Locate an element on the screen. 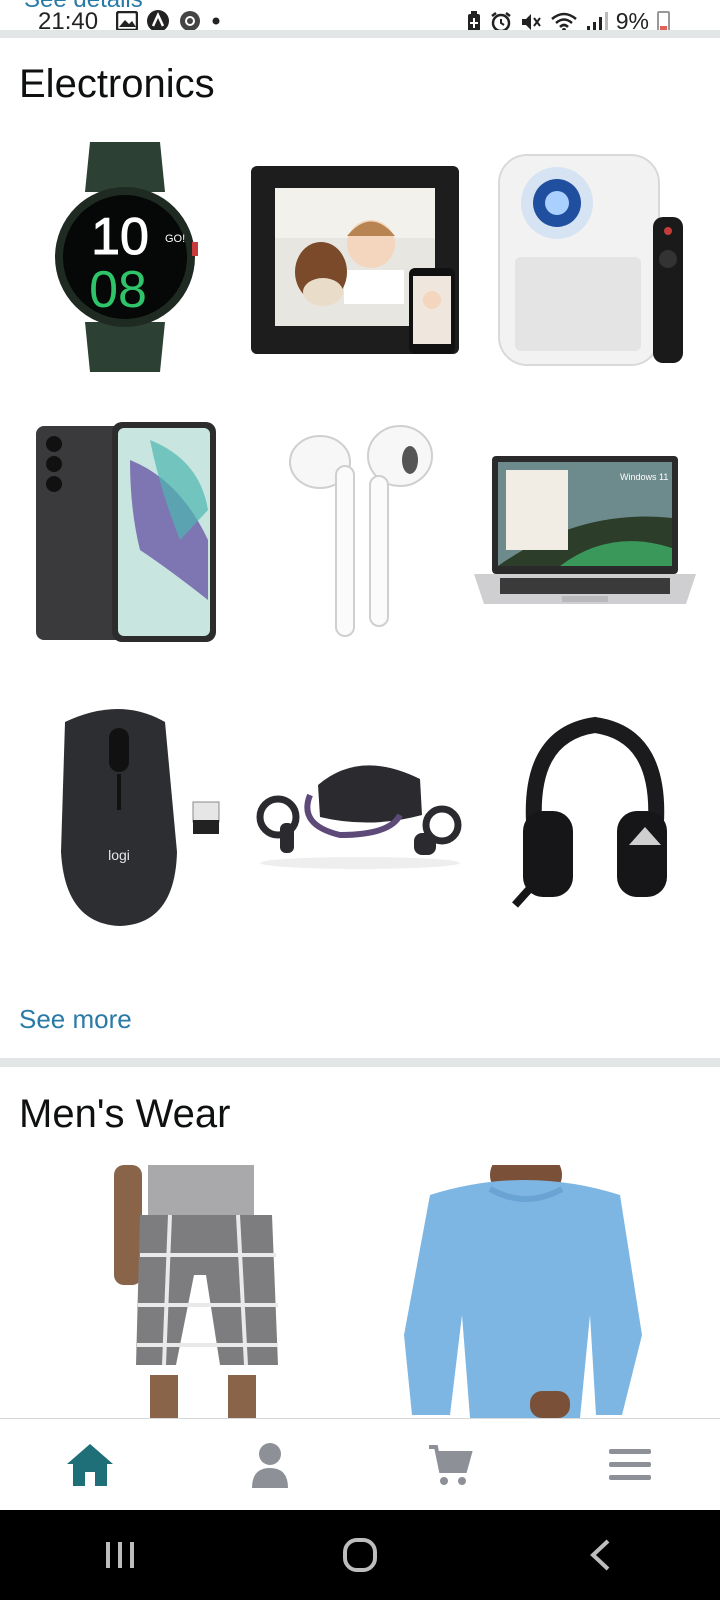  mens-wear-section-title: Men's Wear is located at coordinates (125, 1114).